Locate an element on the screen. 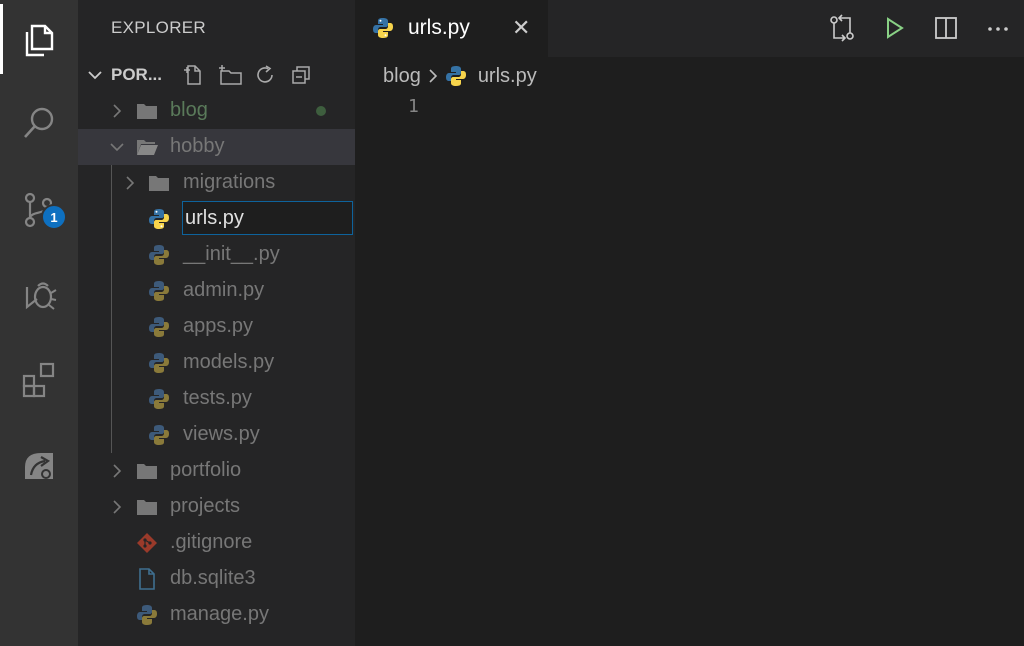 The height and width of the screenshot is (646, 1024). compare-changes-icon is located at coordinates (842, 28).